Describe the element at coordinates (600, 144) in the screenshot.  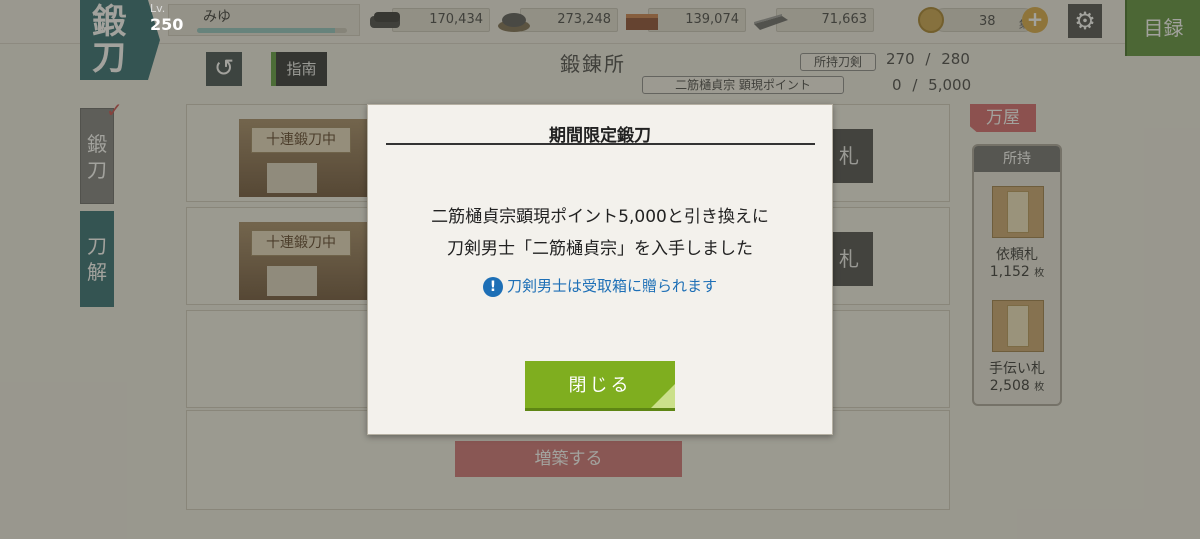
I see `divider` at that location.